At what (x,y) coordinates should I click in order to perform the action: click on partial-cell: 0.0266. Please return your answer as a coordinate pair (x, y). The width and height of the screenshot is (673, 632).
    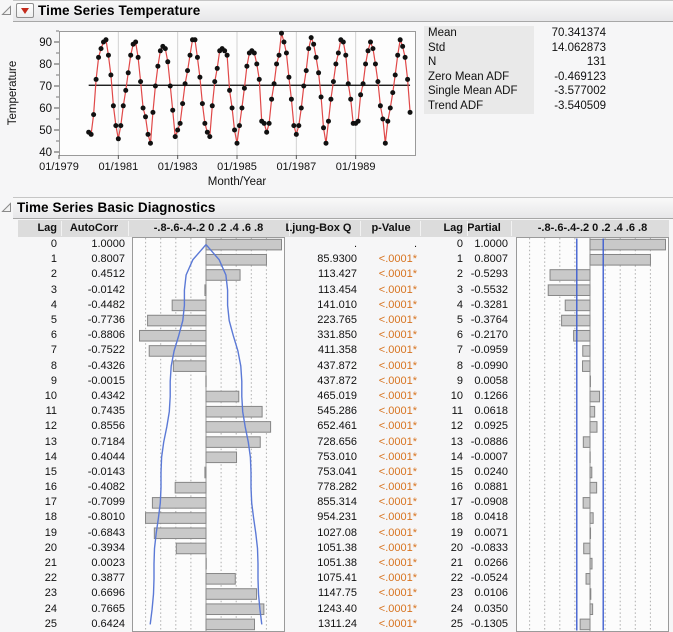
    Looking at the image, I should click on (491, 563).